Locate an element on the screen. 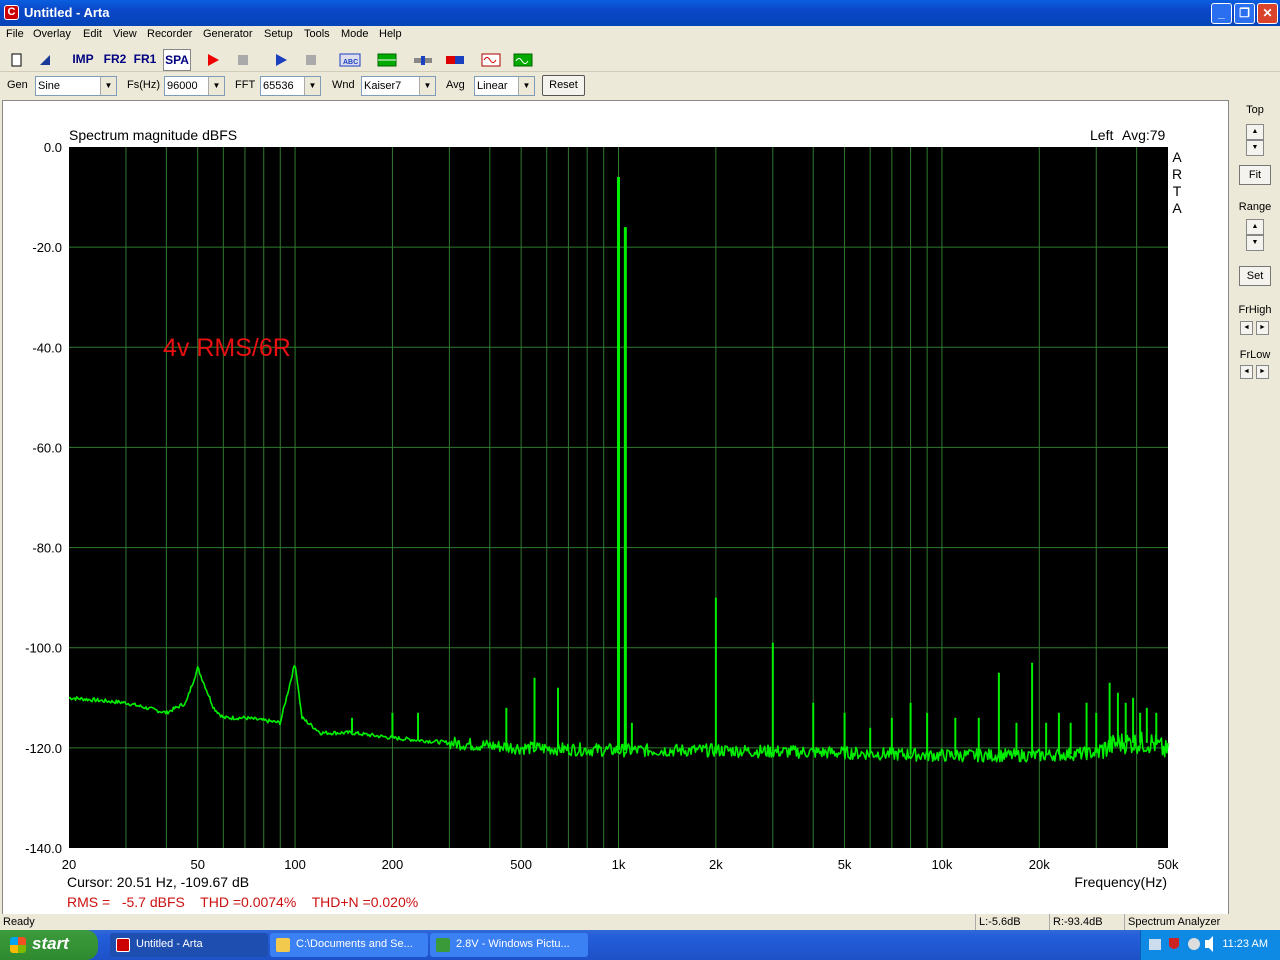  fr1-mode-button: FR1 is located at coordinates (145, 60).